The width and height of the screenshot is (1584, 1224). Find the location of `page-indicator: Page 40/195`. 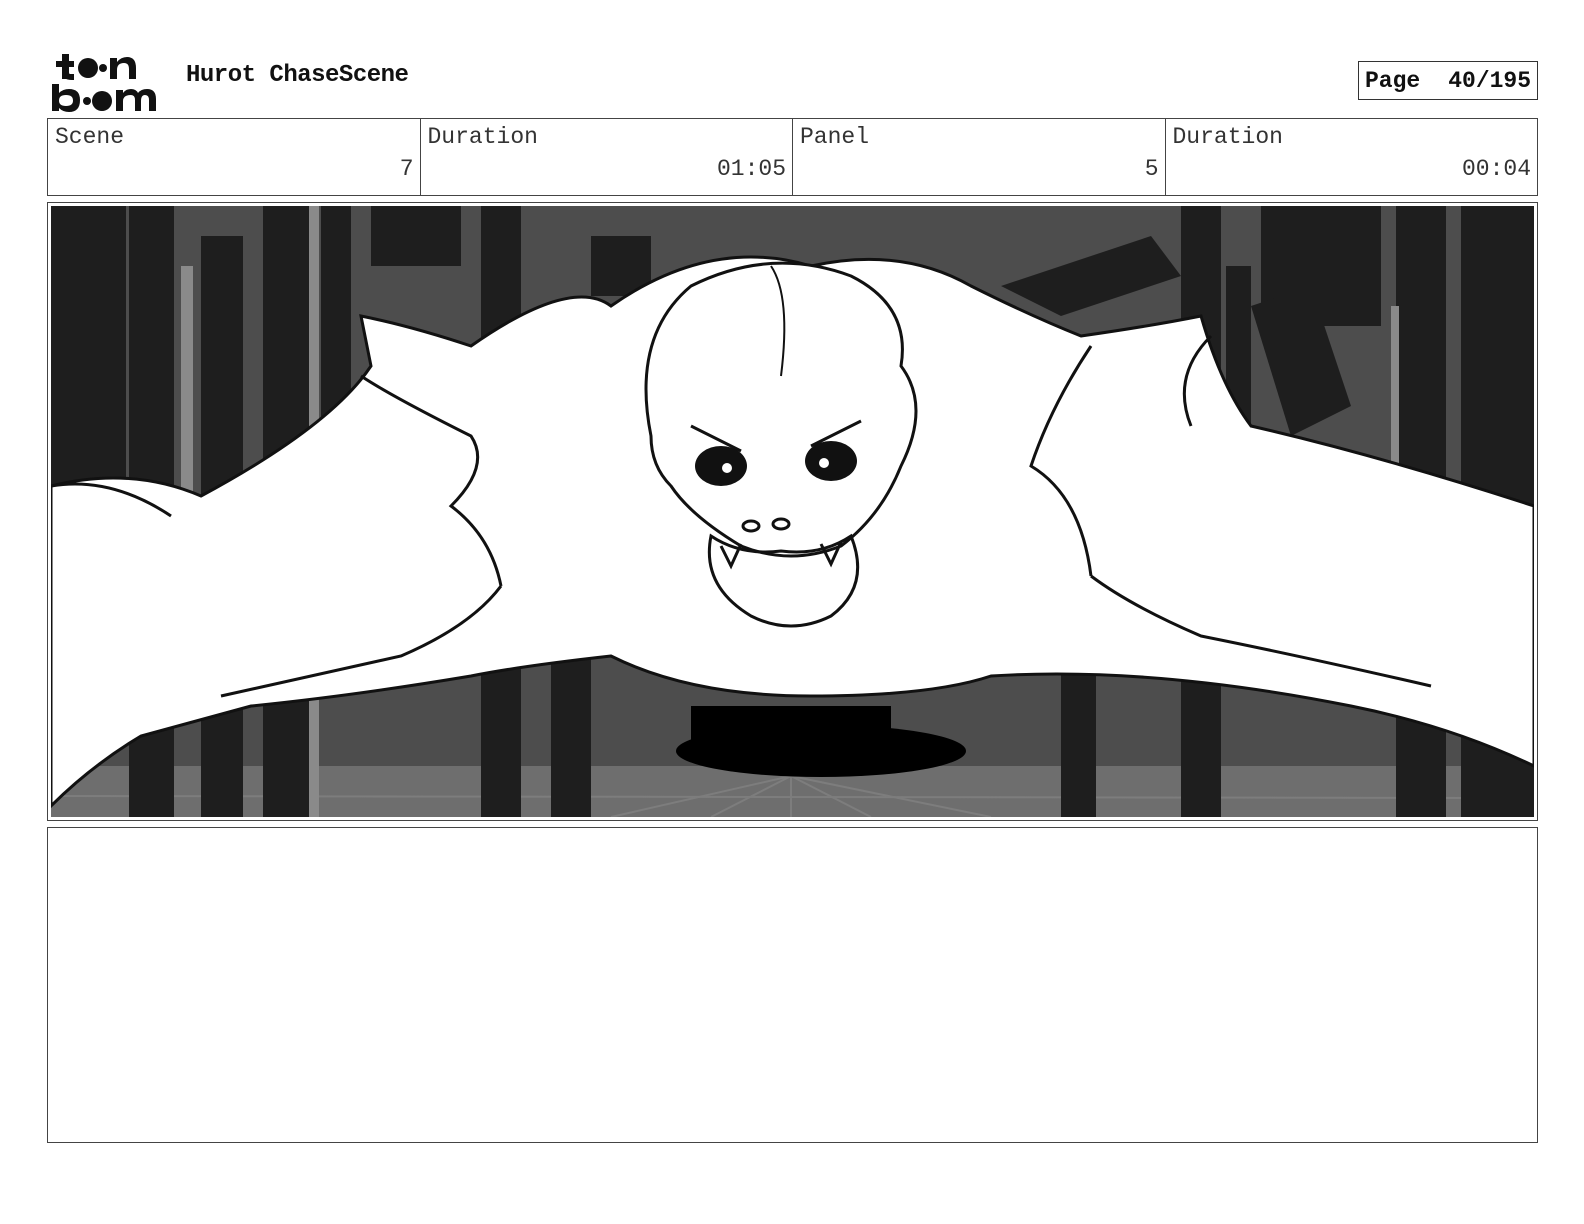

page-indicator: Page 40/195 is located at coordinates (1448, 80).